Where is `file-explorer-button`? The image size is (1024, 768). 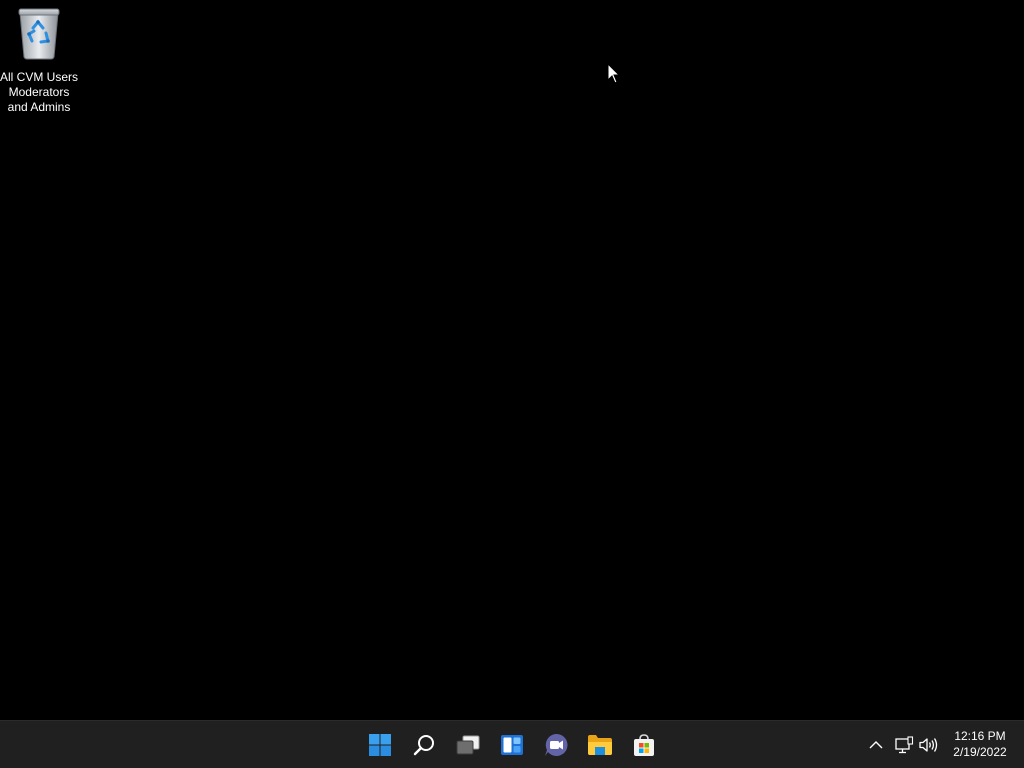 file-explorer-button is located at coordinates (600, 745).